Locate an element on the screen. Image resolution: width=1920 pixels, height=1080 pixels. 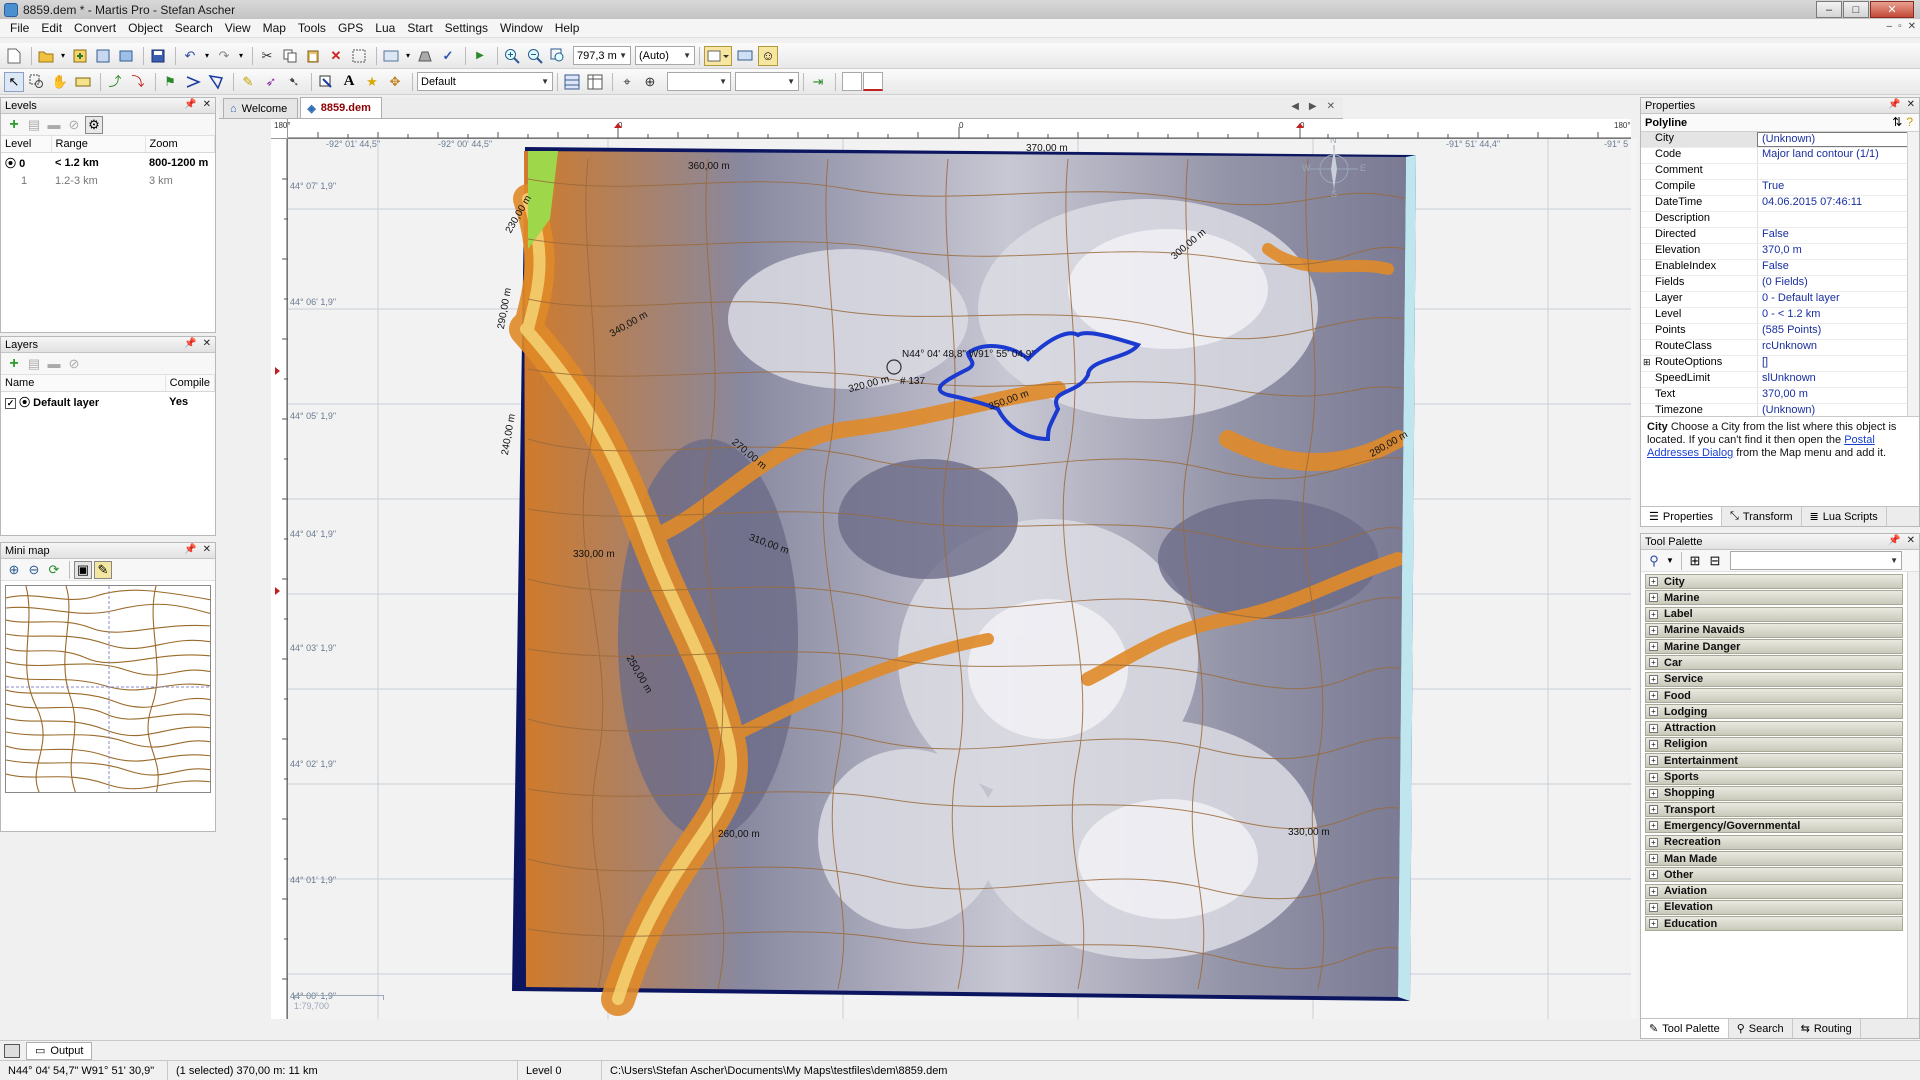
zoom-select-icon is located at coordinates (37, 82).